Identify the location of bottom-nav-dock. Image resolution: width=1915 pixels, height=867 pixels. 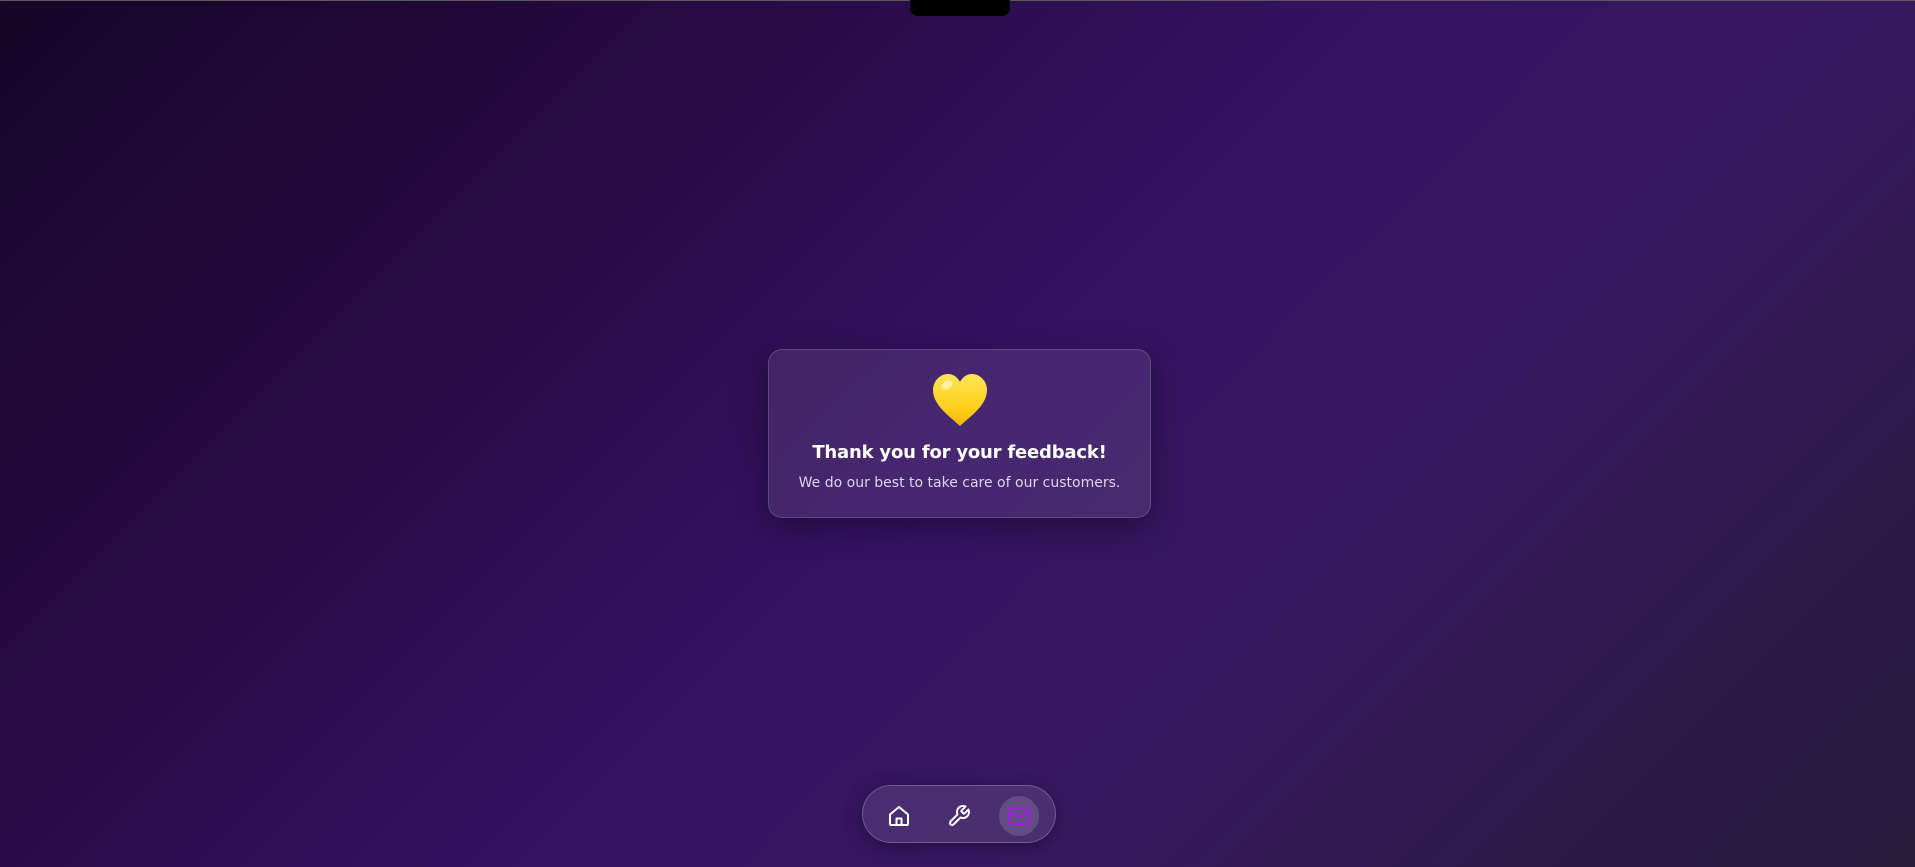
(959, 814).